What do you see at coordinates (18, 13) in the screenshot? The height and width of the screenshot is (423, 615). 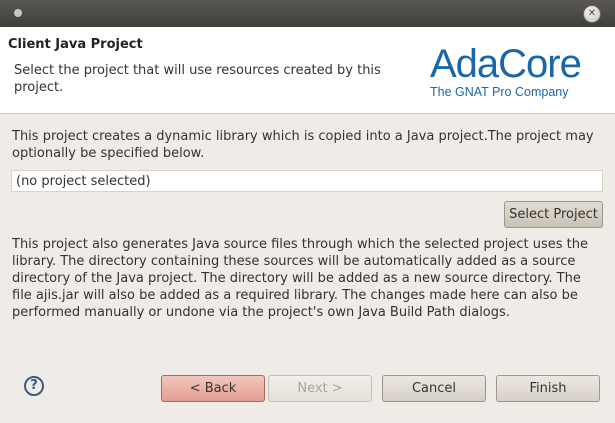 I see `window-menu-icon` at bounding box center [18, 13].